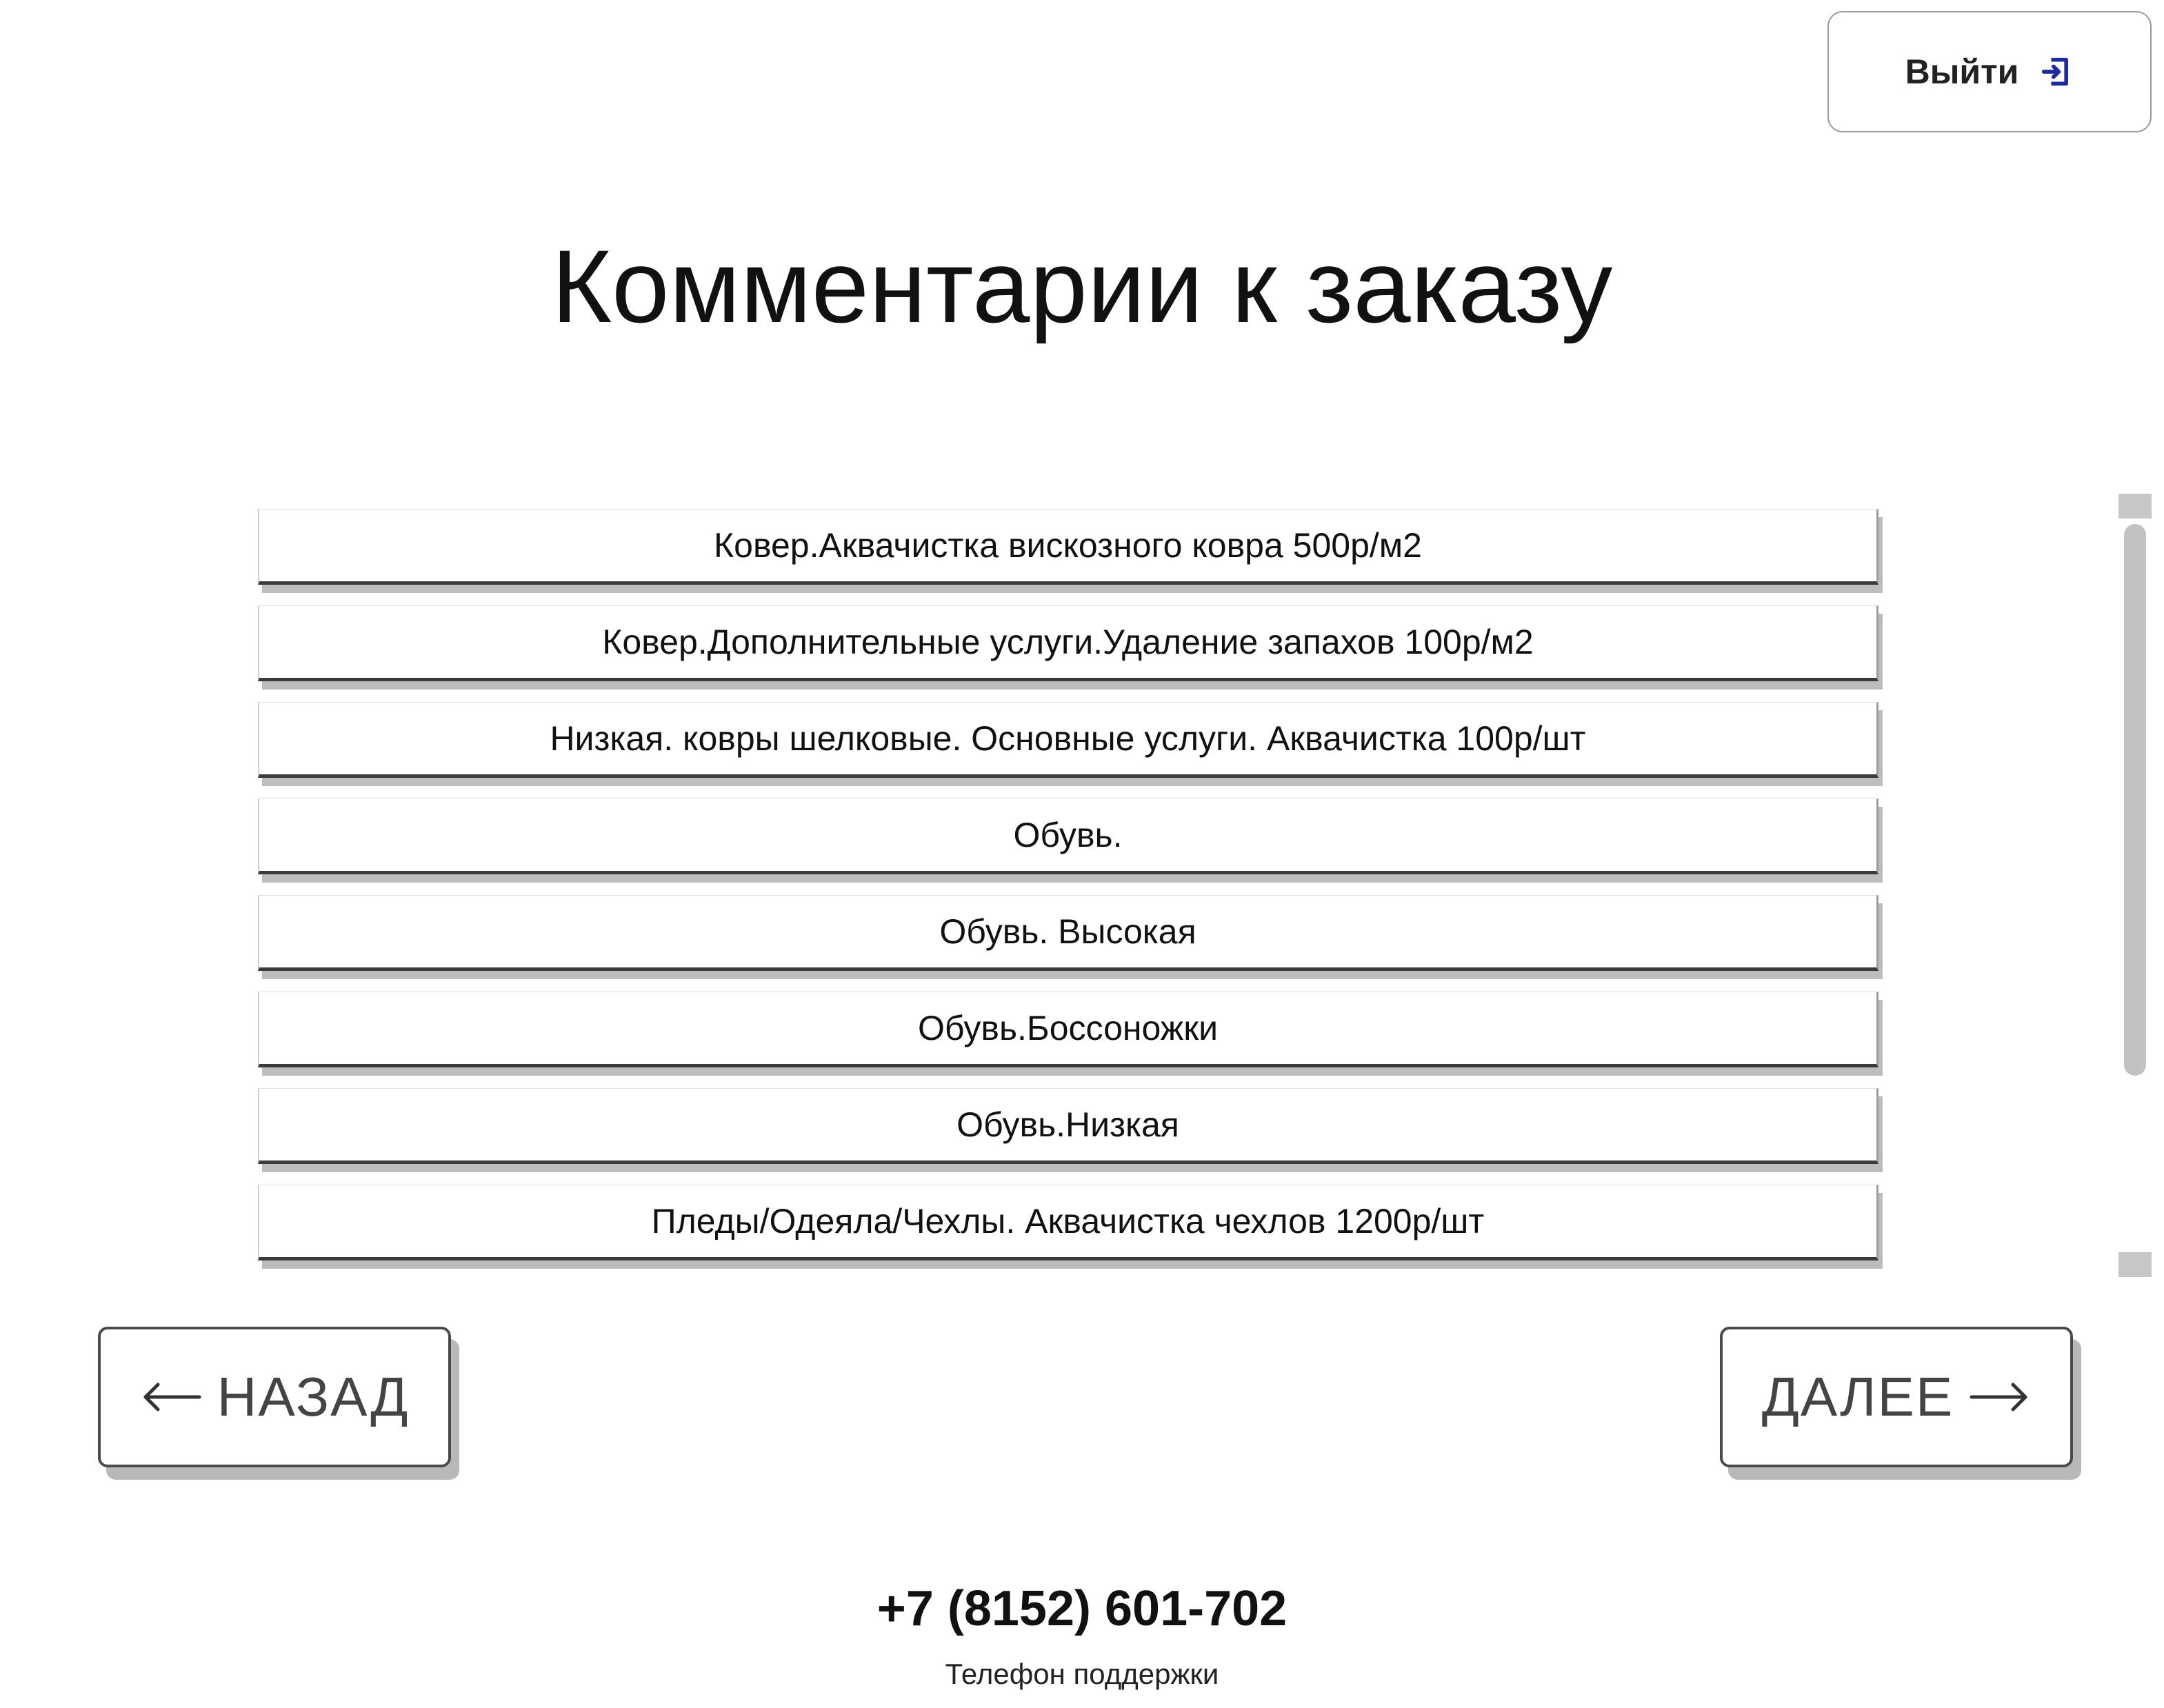  What do you see at coordinates (1082, 1608) in the screenshot?
I see `support-phone: +7 (8152) 601-702` at bounding box center [1082, 1608].